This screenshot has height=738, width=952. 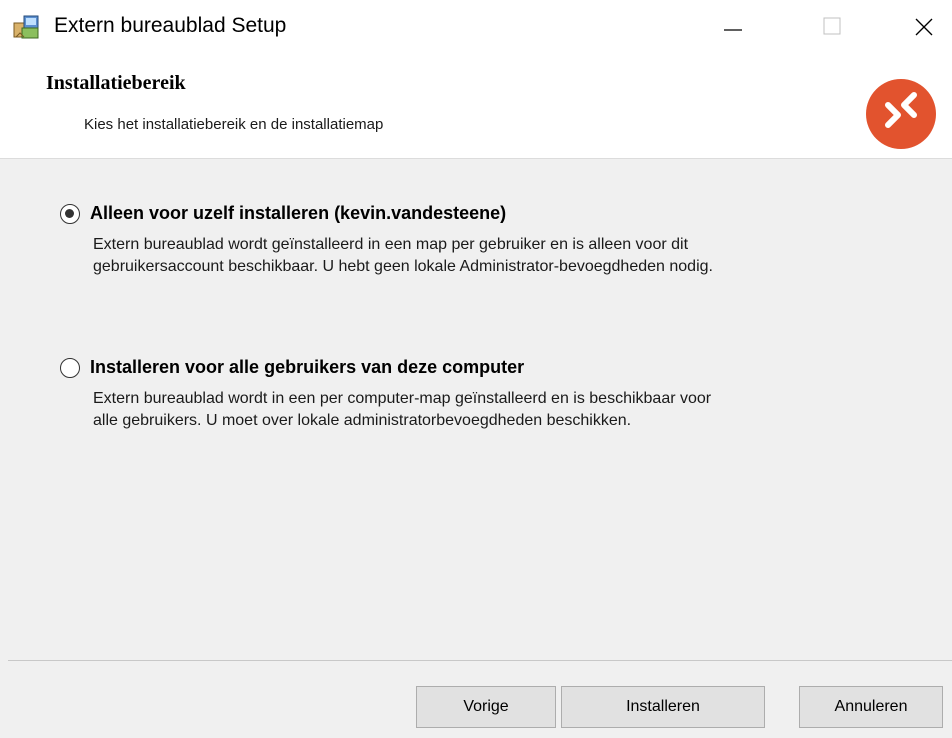 I want to click on back-button: Vorige, so click(x=486, y=707).